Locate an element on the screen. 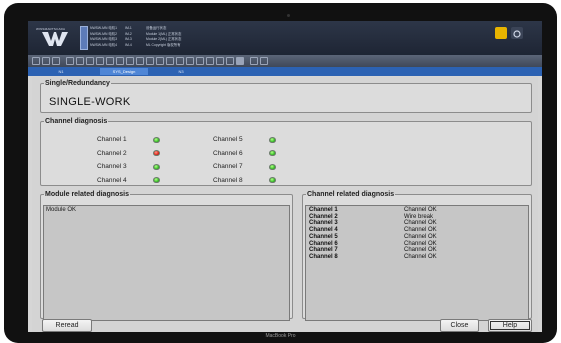 This screenshot has width=561, height=343. tab-bar: N1 SYS_Design N3 is located at coordinates (285, 71).